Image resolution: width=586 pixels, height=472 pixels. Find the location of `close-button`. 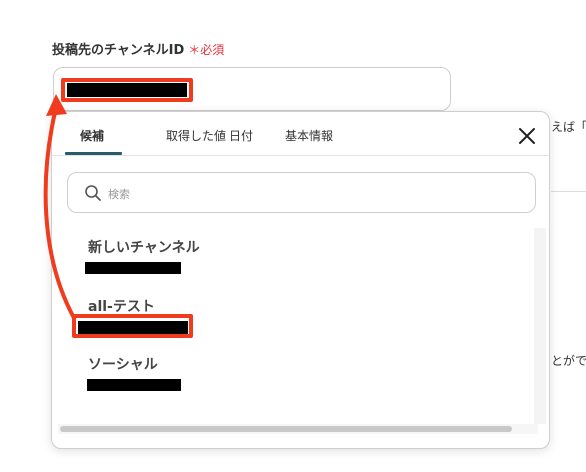

close-button is located at coordinates (527, 136).